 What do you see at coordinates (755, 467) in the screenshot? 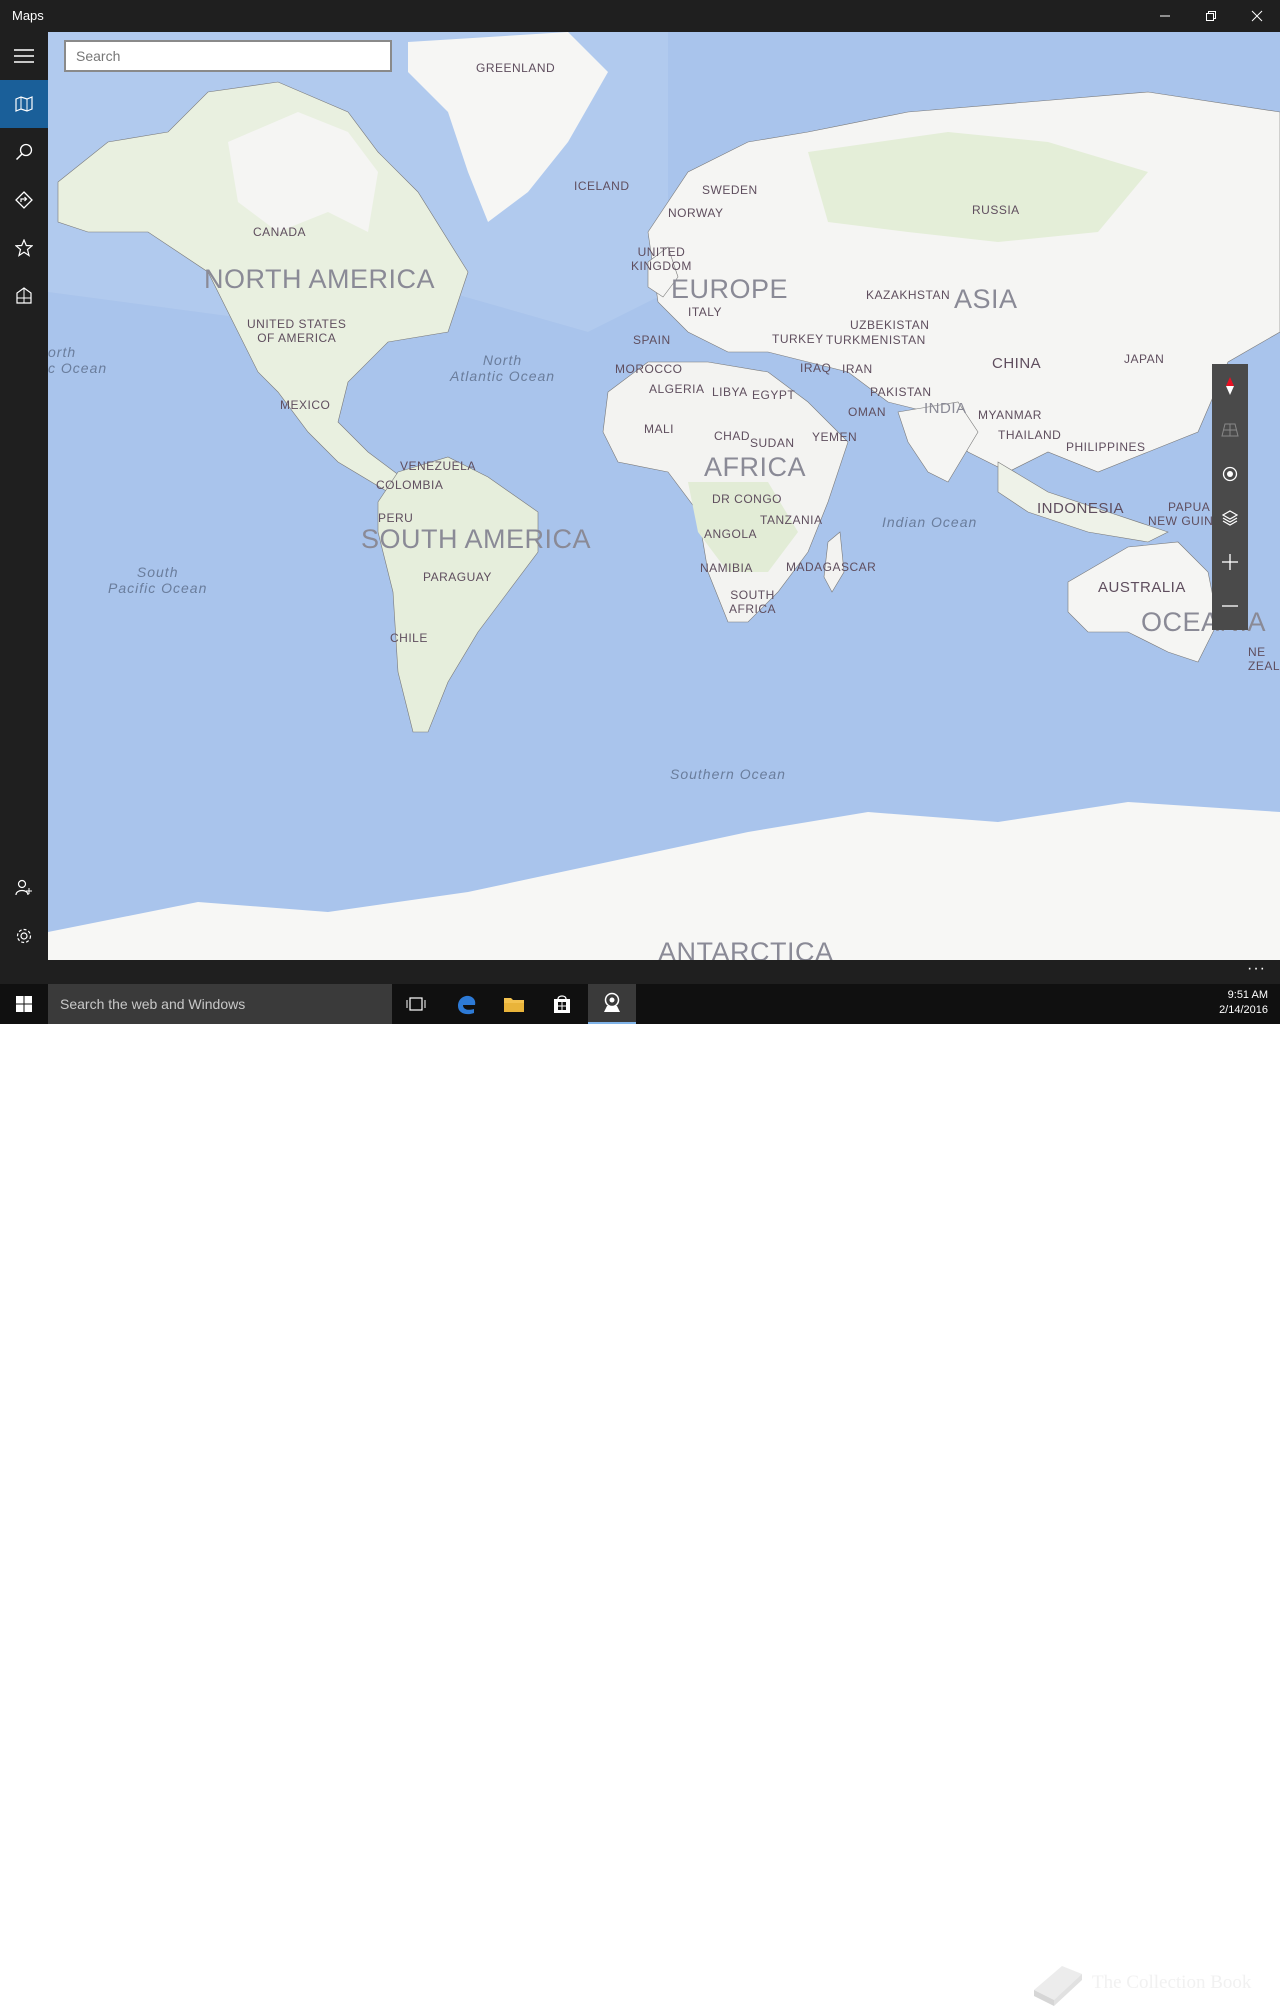
I see `label-africa: AFRICA` at bounding box center [755, 467].